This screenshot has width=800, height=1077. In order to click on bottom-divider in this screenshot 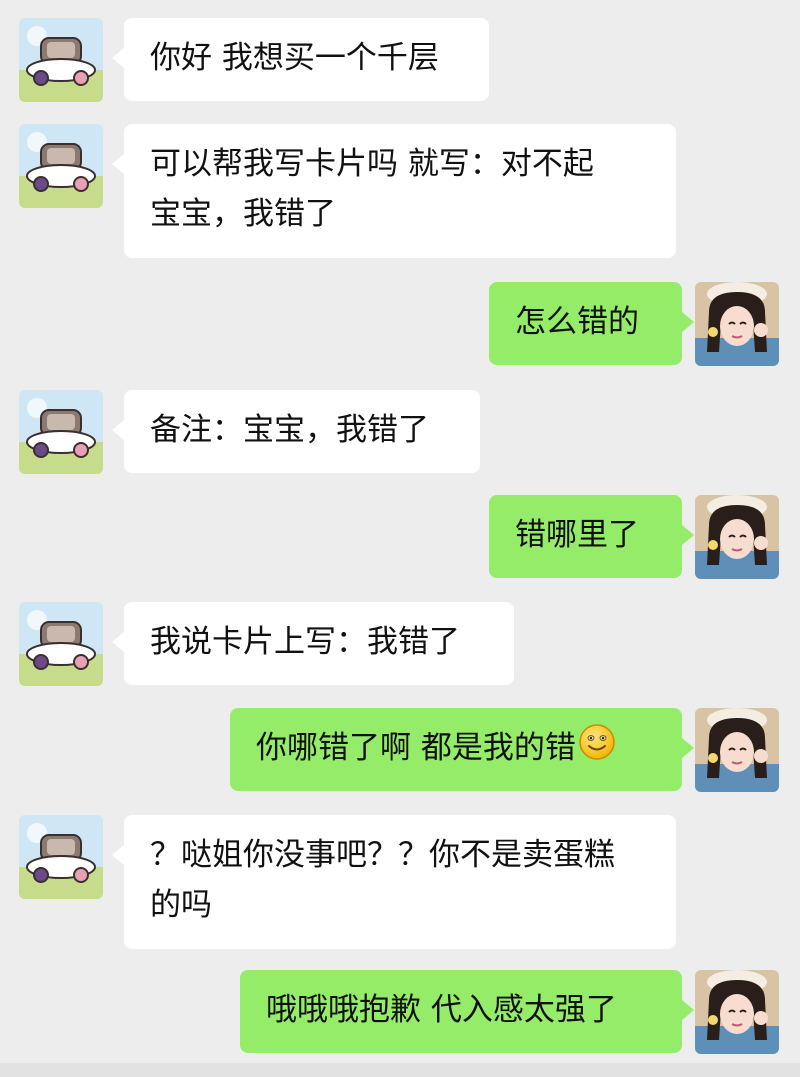, I will do `click(400, 1070)`.